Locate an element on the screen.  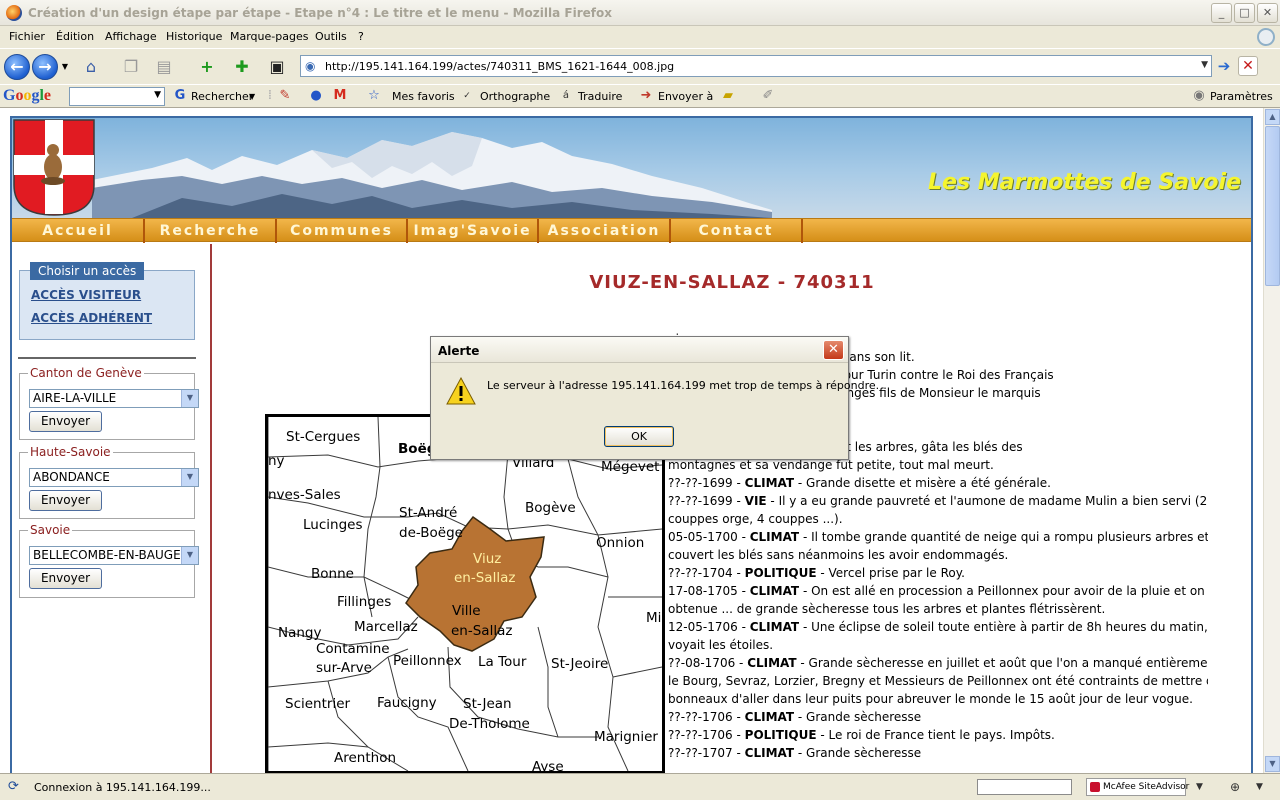
translate-button: Traduire is located at coordinates (600, 96).